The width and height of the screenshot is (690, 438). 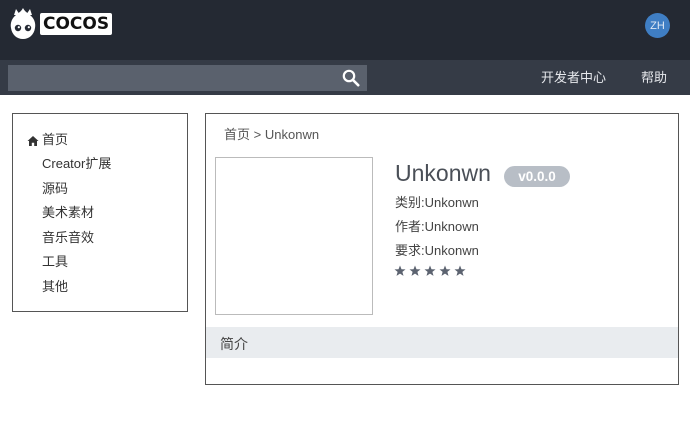 I want to click on search-button, so click(x=351, y=78).